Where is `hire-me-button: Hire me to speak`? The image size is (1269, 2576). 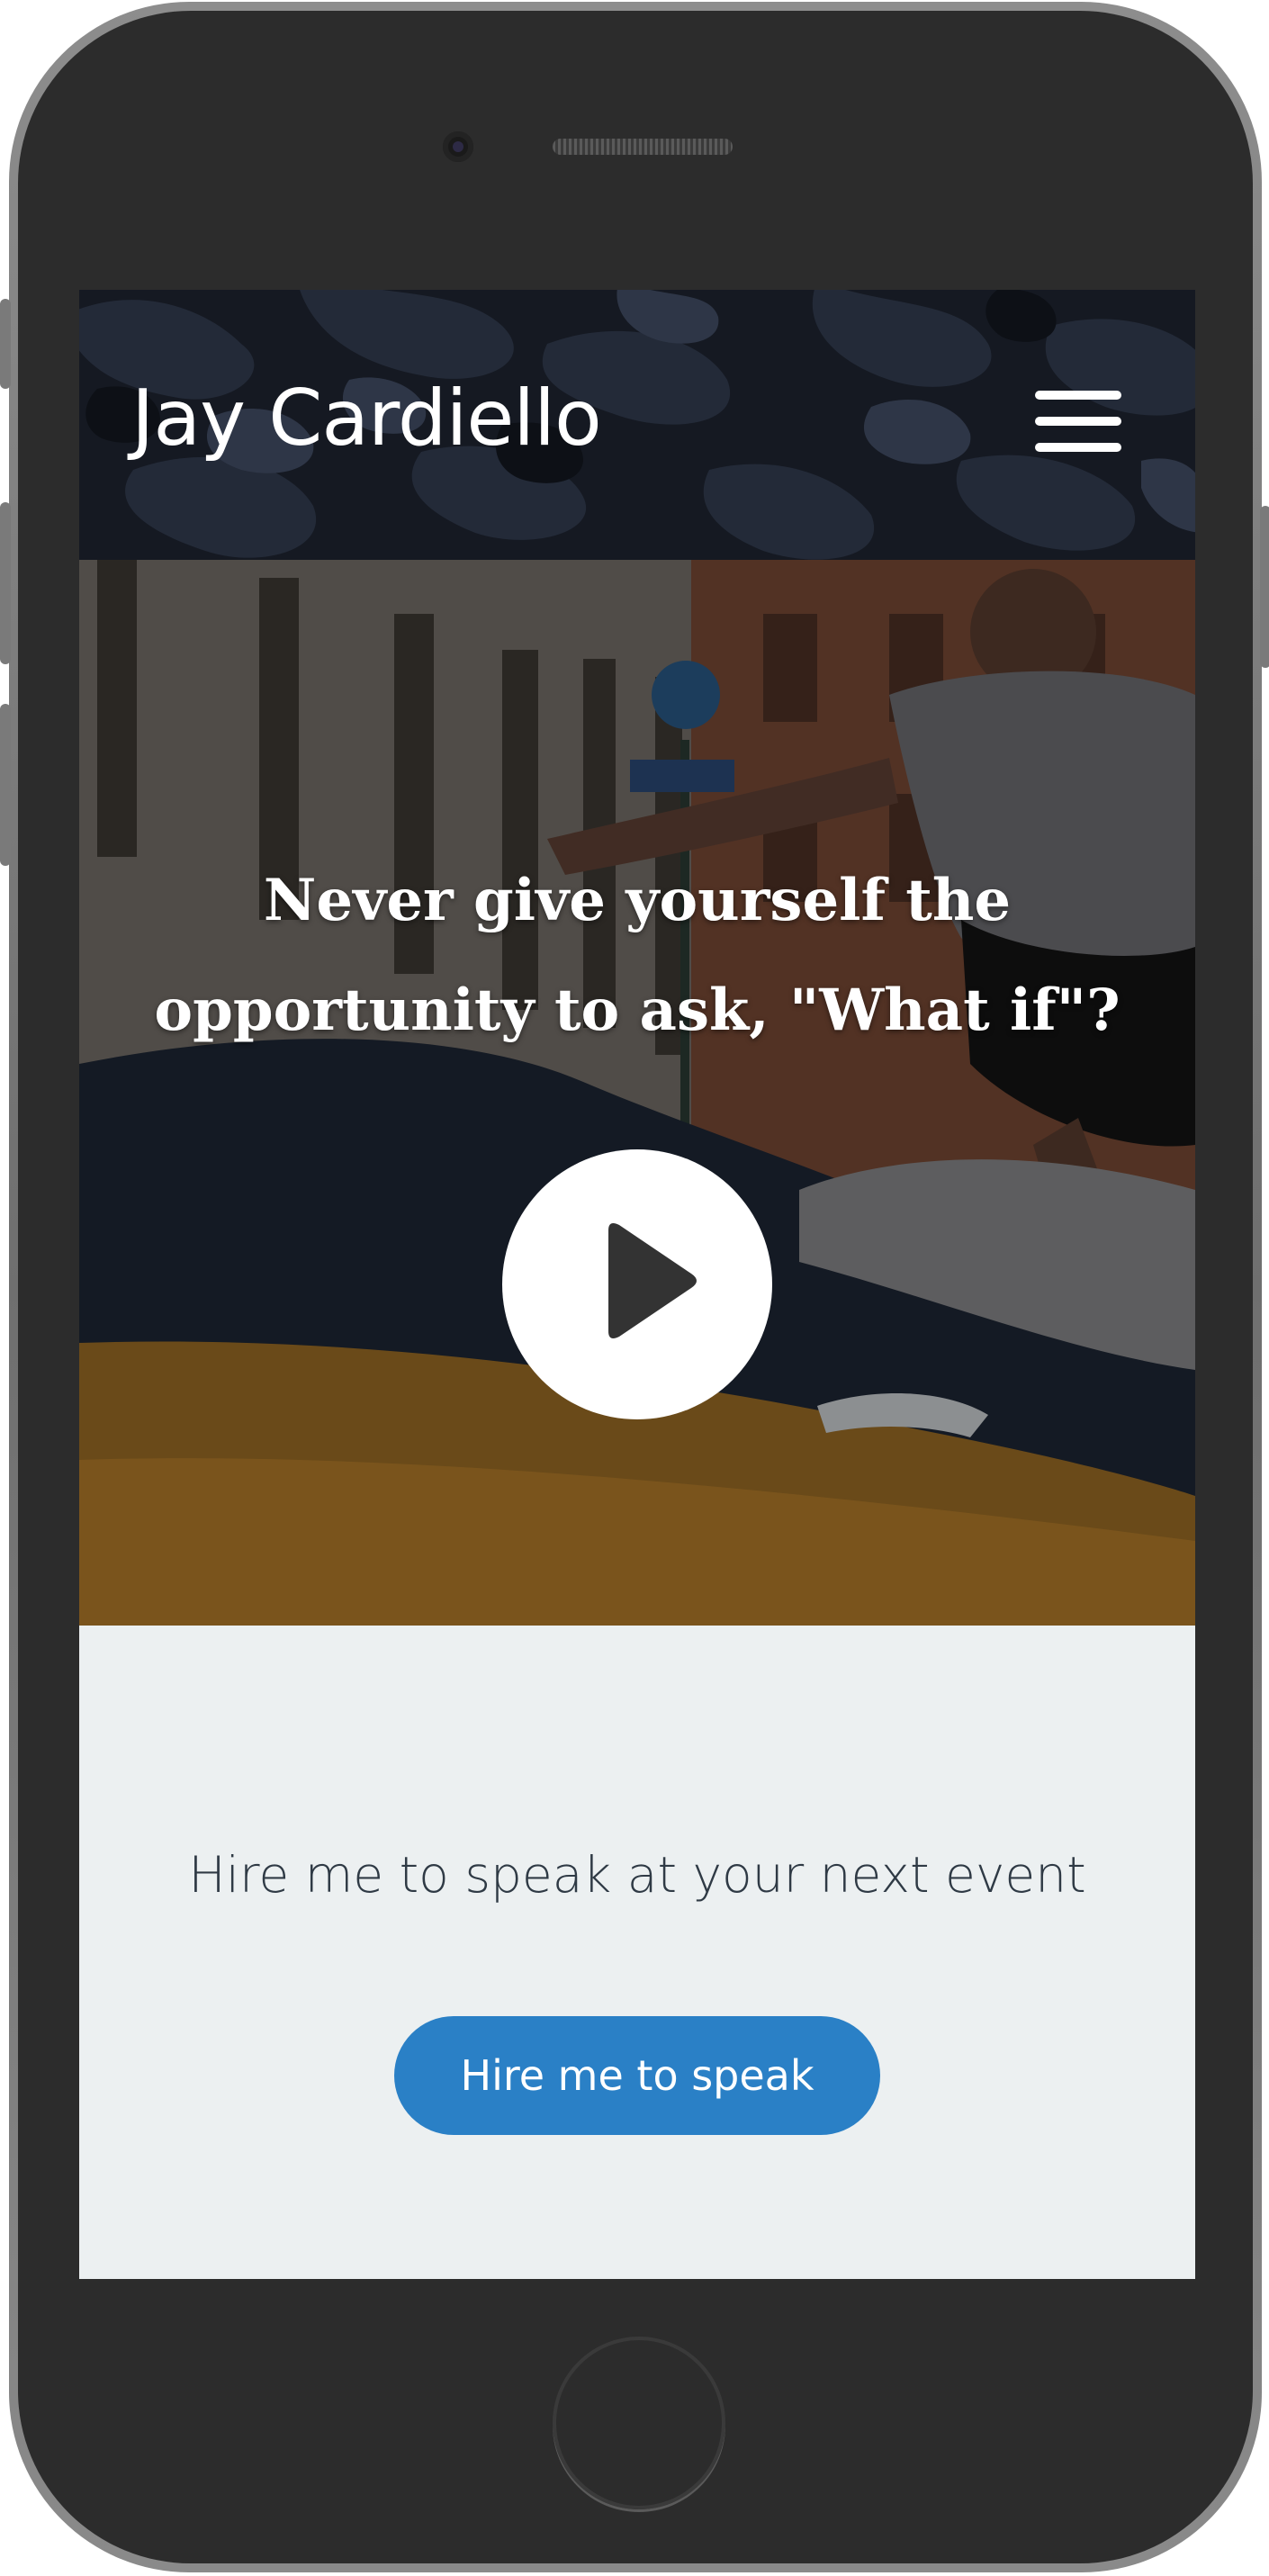
hire-me-button: Hire me to speak is located at coordinates (637, 2075).